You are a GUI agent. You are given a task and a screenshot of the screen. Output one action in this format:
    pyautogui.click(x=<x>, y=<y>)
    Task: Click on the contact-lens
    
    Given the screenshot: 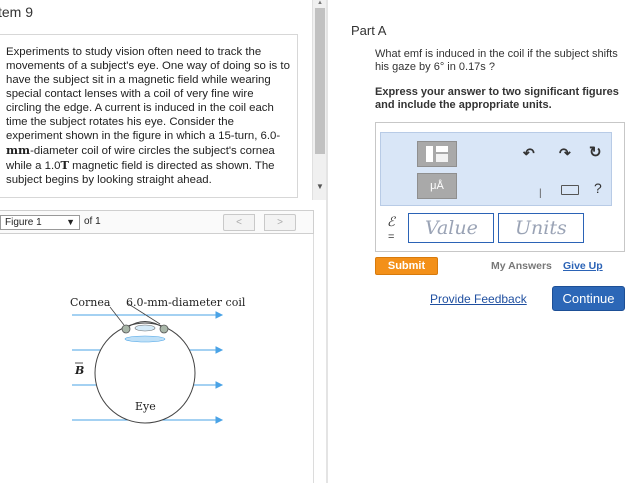 What is the action you would take?
    pyautogui.click(x=145, y=339)
    